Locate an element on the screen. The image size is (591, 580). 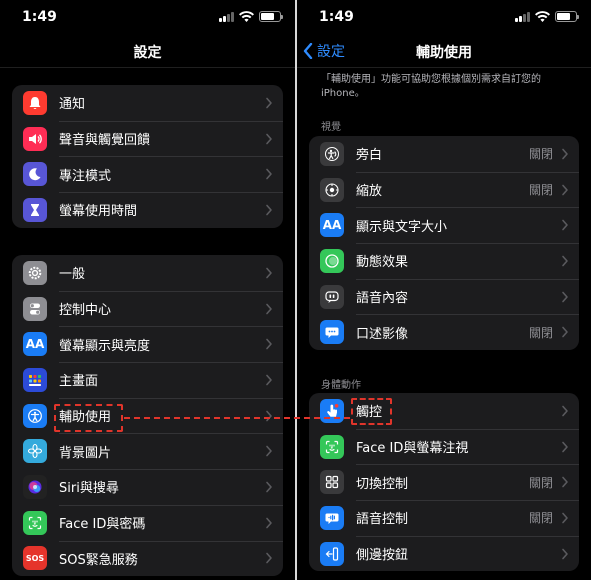
hourglass-icon is located at coordinates (35, 209).